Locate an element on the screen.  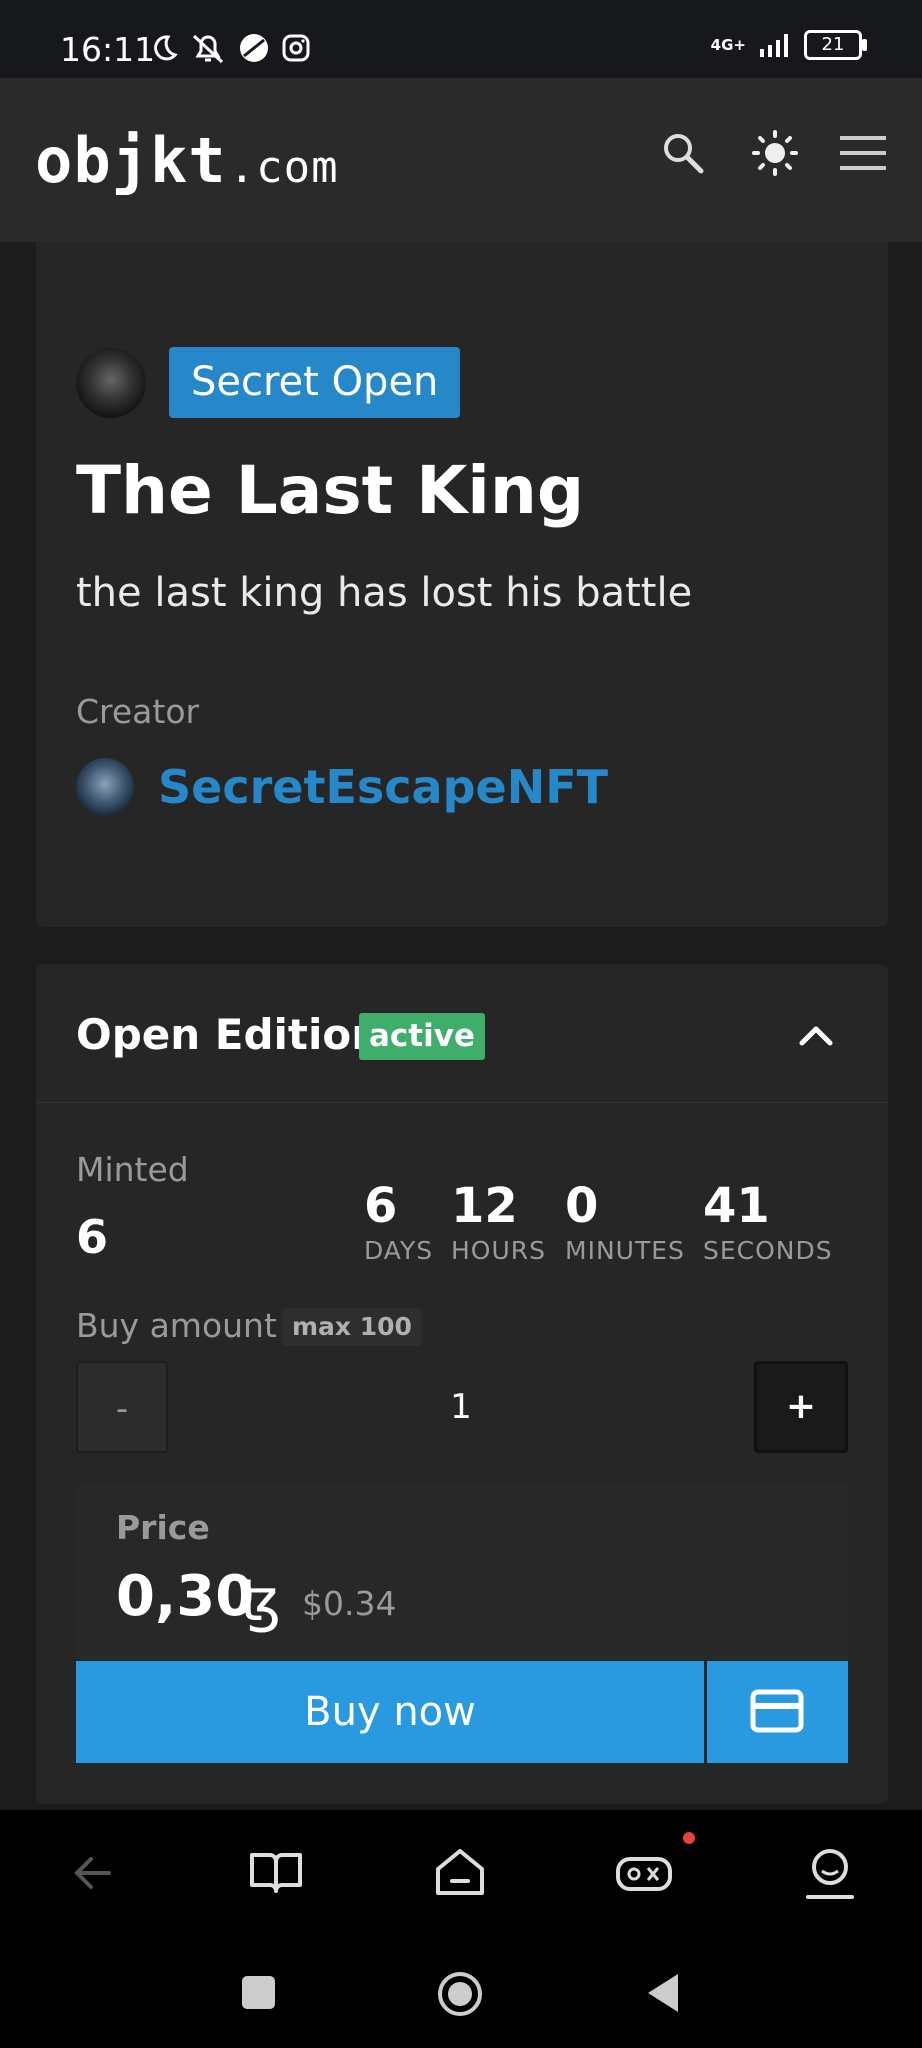
creator-link: SecretEscapeNFT is located at coordinates (383, 787).